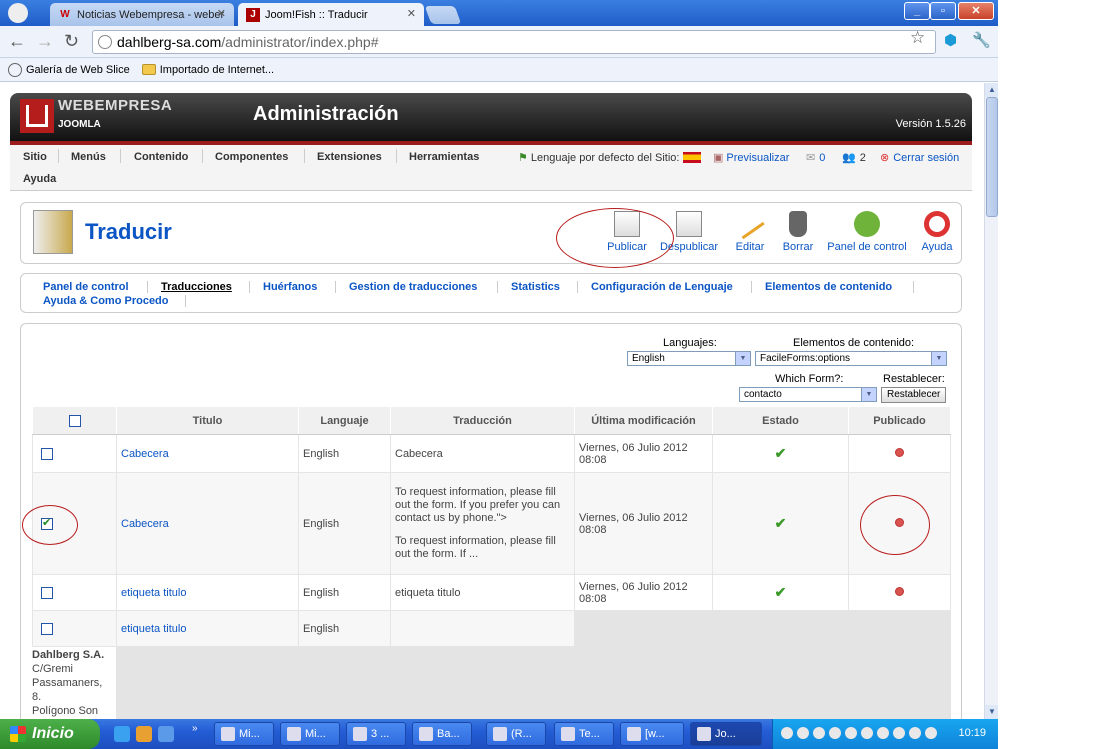 The height and width of the screenshot is (749, 1100). I want to click on tab-joomfish: J Joom!Fish :: Traducir ✕, so click(331, 14).